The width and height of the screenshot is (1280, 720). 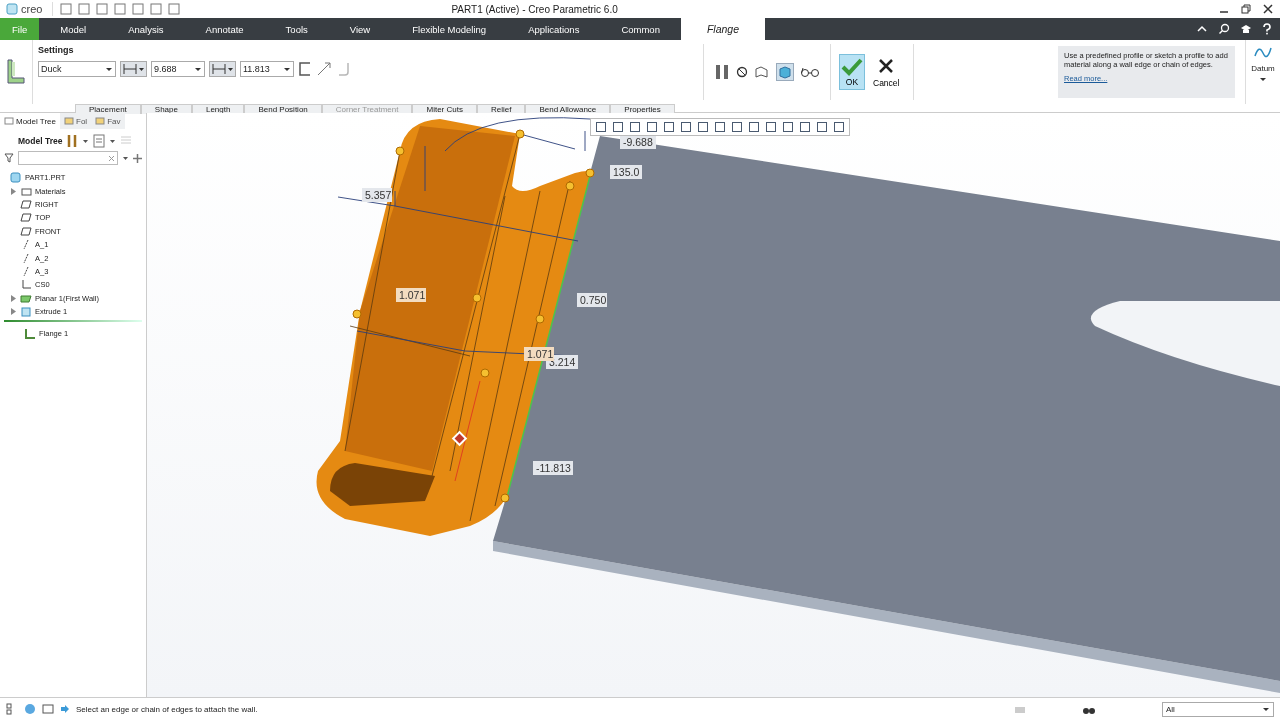 I want to click on help-icon, so click(x=1267, y=29).